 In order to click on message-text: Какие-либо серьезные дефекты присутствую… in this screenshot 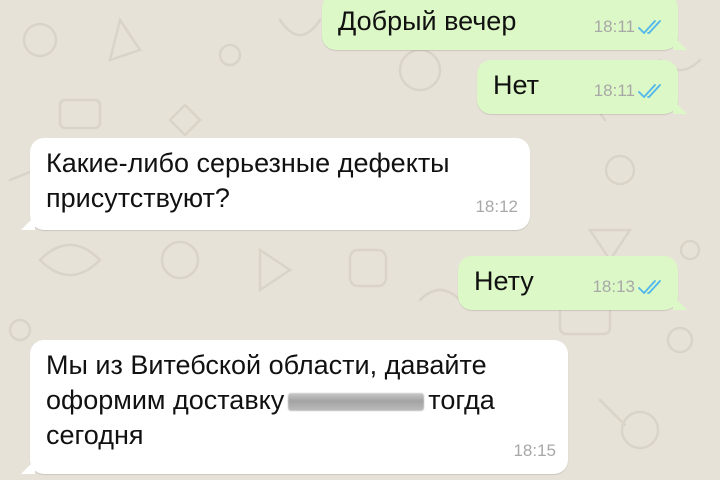, I will do `click(248, 180)`.